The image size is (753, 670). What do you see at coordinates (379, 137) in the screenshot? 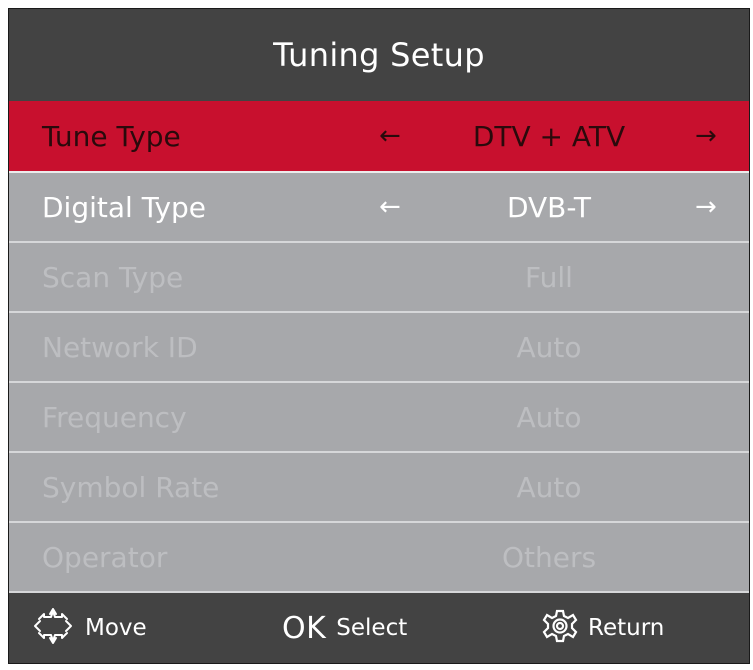
I see `row-tune-type: Tune Type ← DTV + ATV →` at bounding box center [379, 137].